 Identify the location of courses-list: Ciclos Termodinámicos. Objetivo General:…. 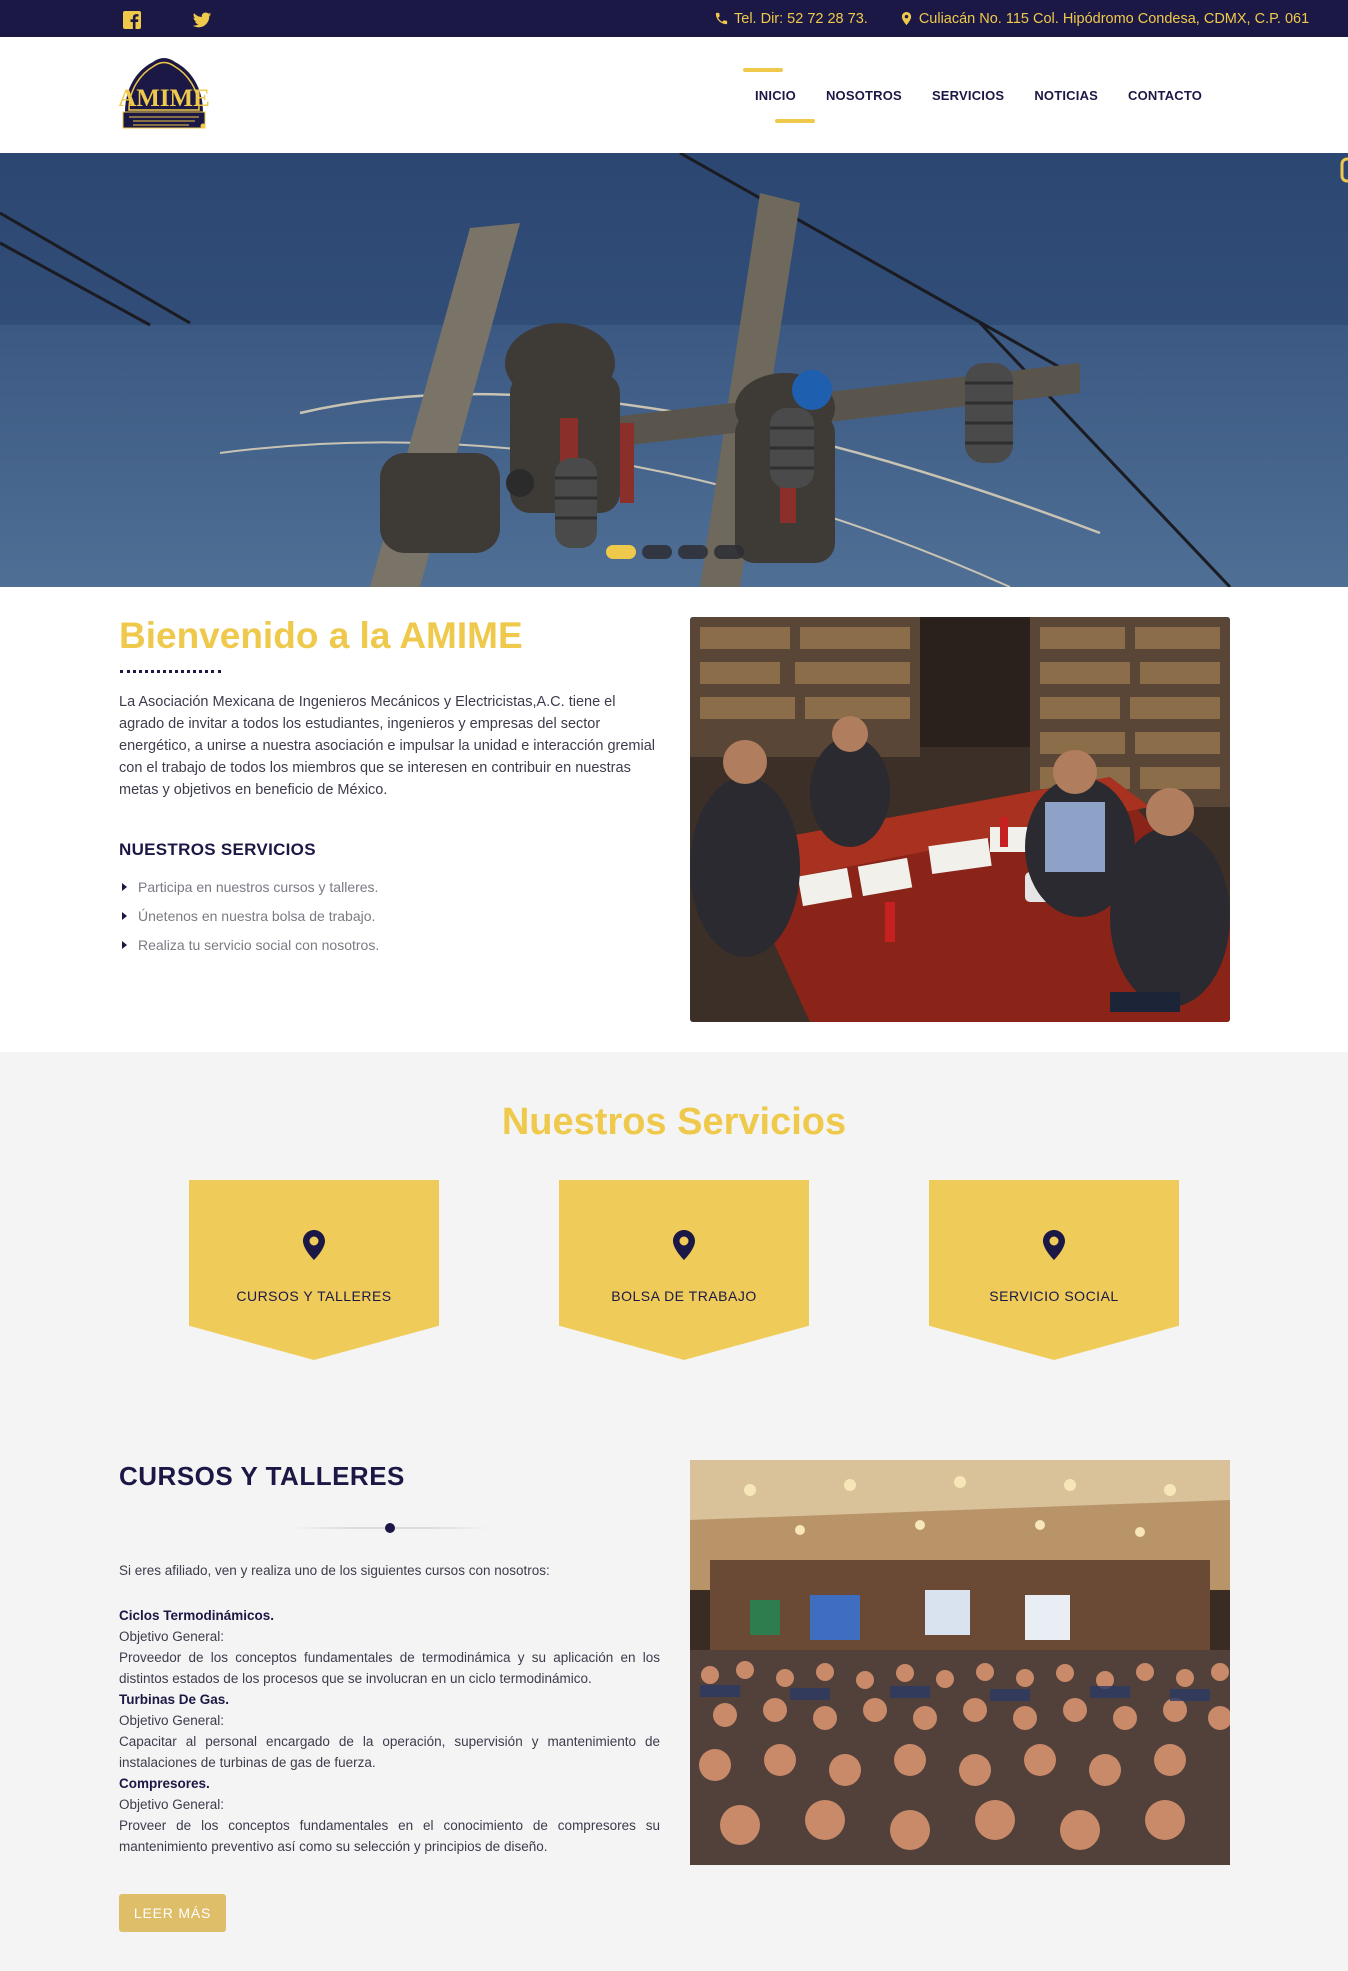
(389, 1731).